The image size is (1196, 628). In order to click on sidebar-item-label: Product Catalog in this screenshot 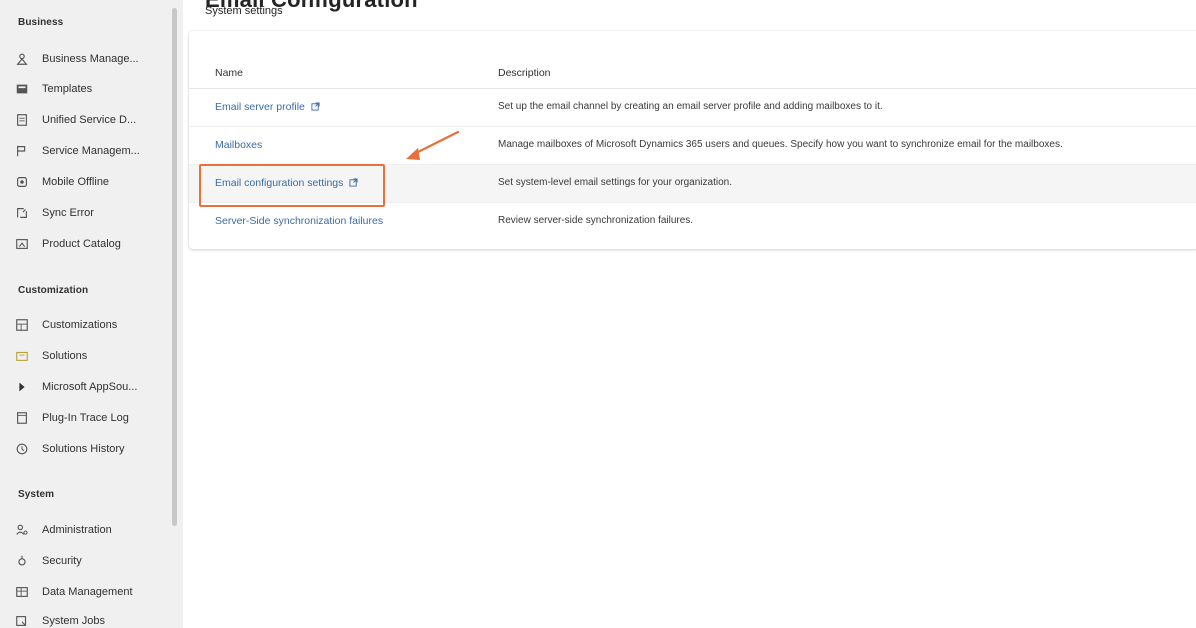, I will do `click(81, 244)`.